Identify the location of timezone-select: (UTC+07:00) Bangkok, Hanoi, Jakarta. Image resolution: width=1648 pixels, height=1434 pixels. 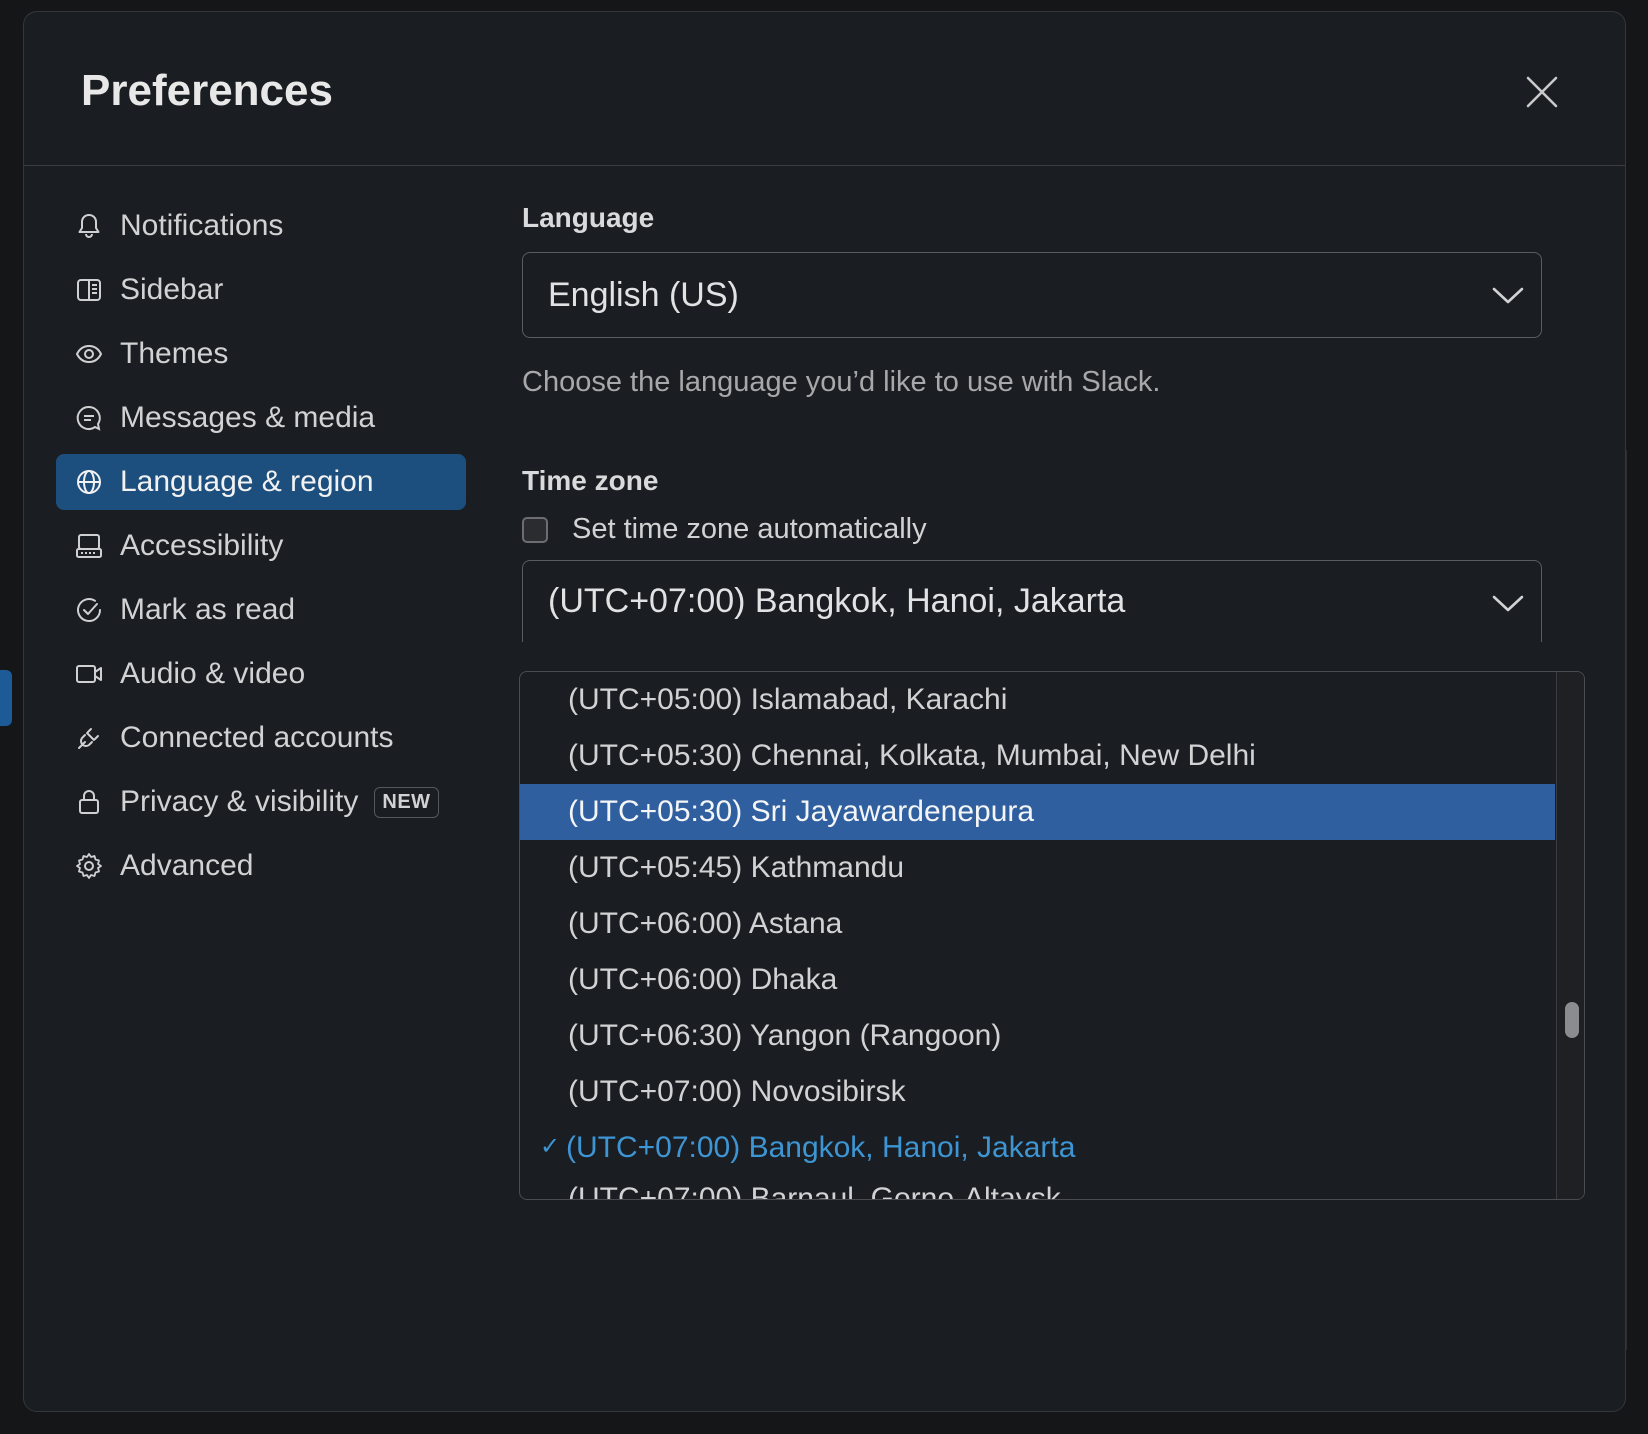
(1032, 601).